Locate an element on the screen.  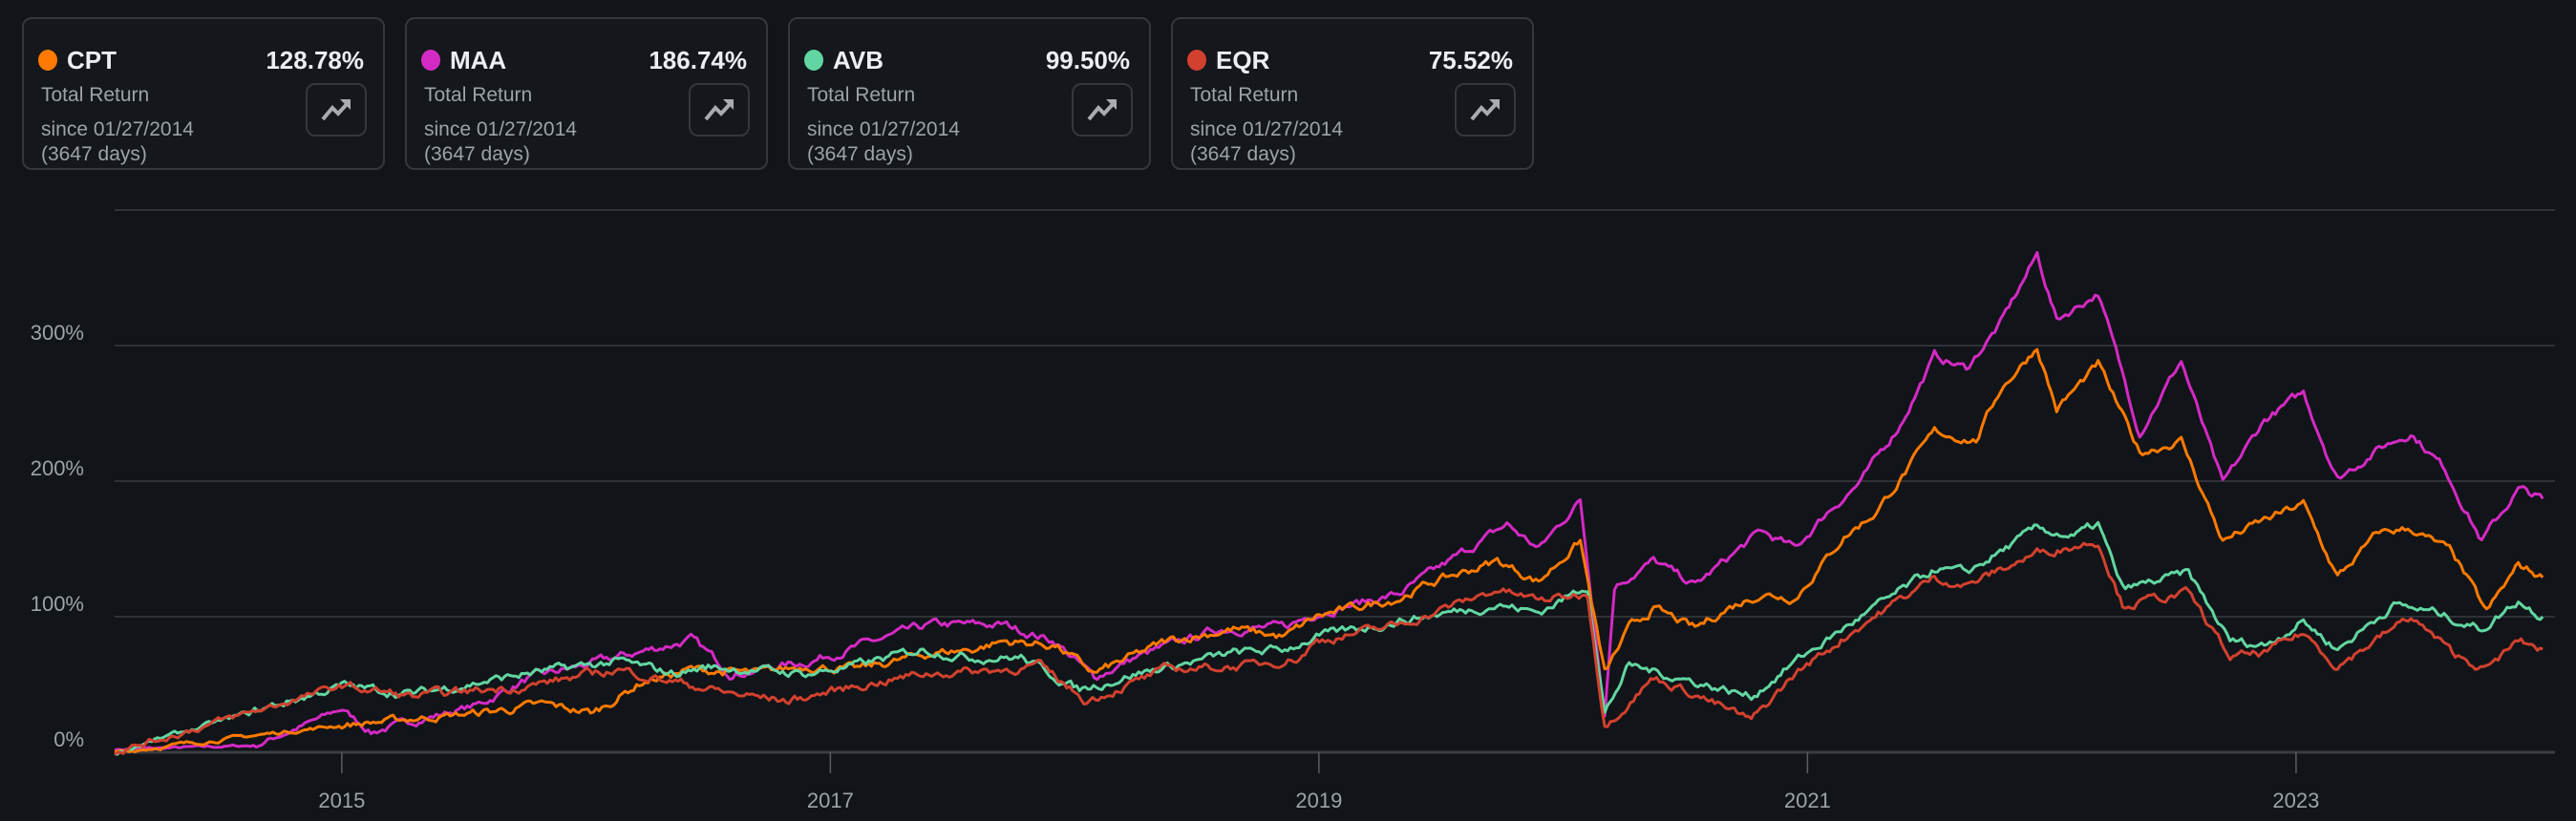
x-tick-label: 2021 is located at coordinates (1807, 801).